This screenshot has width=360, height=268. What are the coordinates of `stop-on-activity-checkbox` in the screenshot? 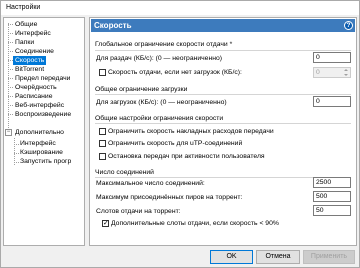 It's located at (102, 156).